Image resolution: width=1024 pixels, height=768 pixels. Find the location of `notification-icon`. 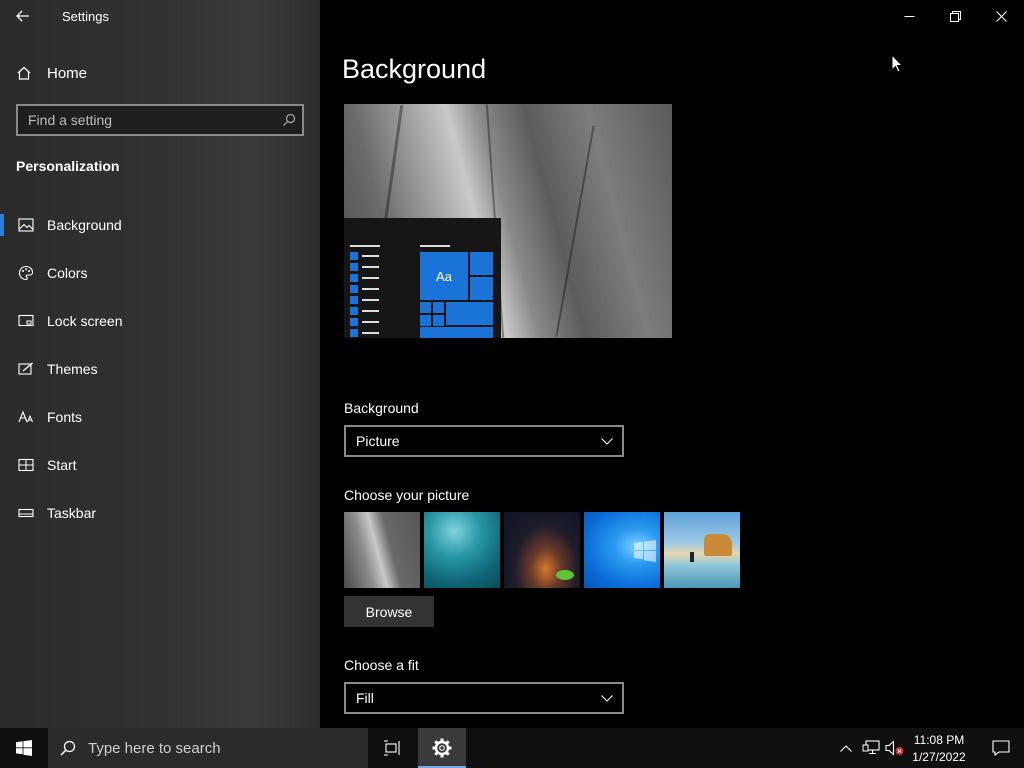

notification-icon is located at coordinates (1001, 748).